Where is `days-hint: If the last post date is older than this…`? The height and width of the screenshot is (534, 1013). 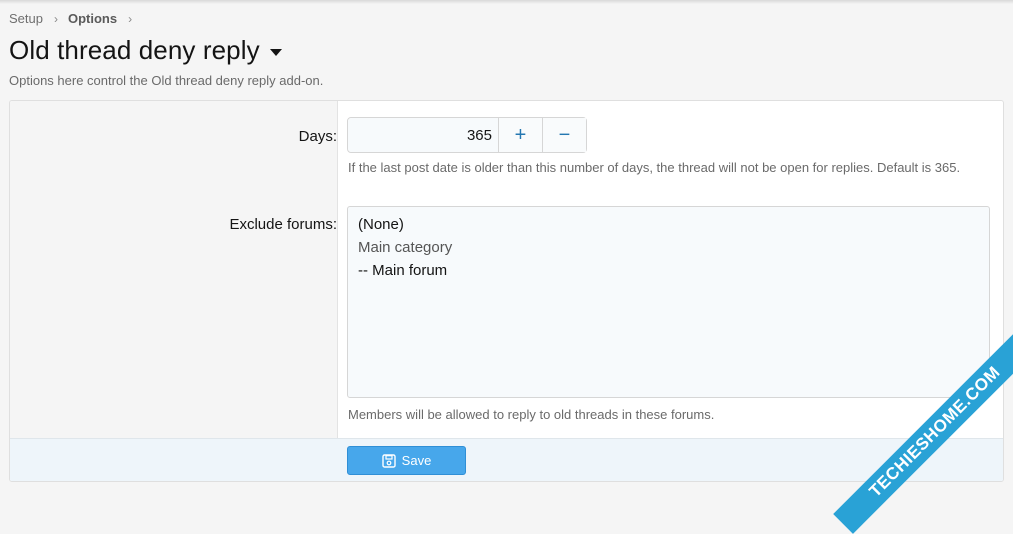 days-hint: If the last post date is older than this… is located at coordinates (654, 167).